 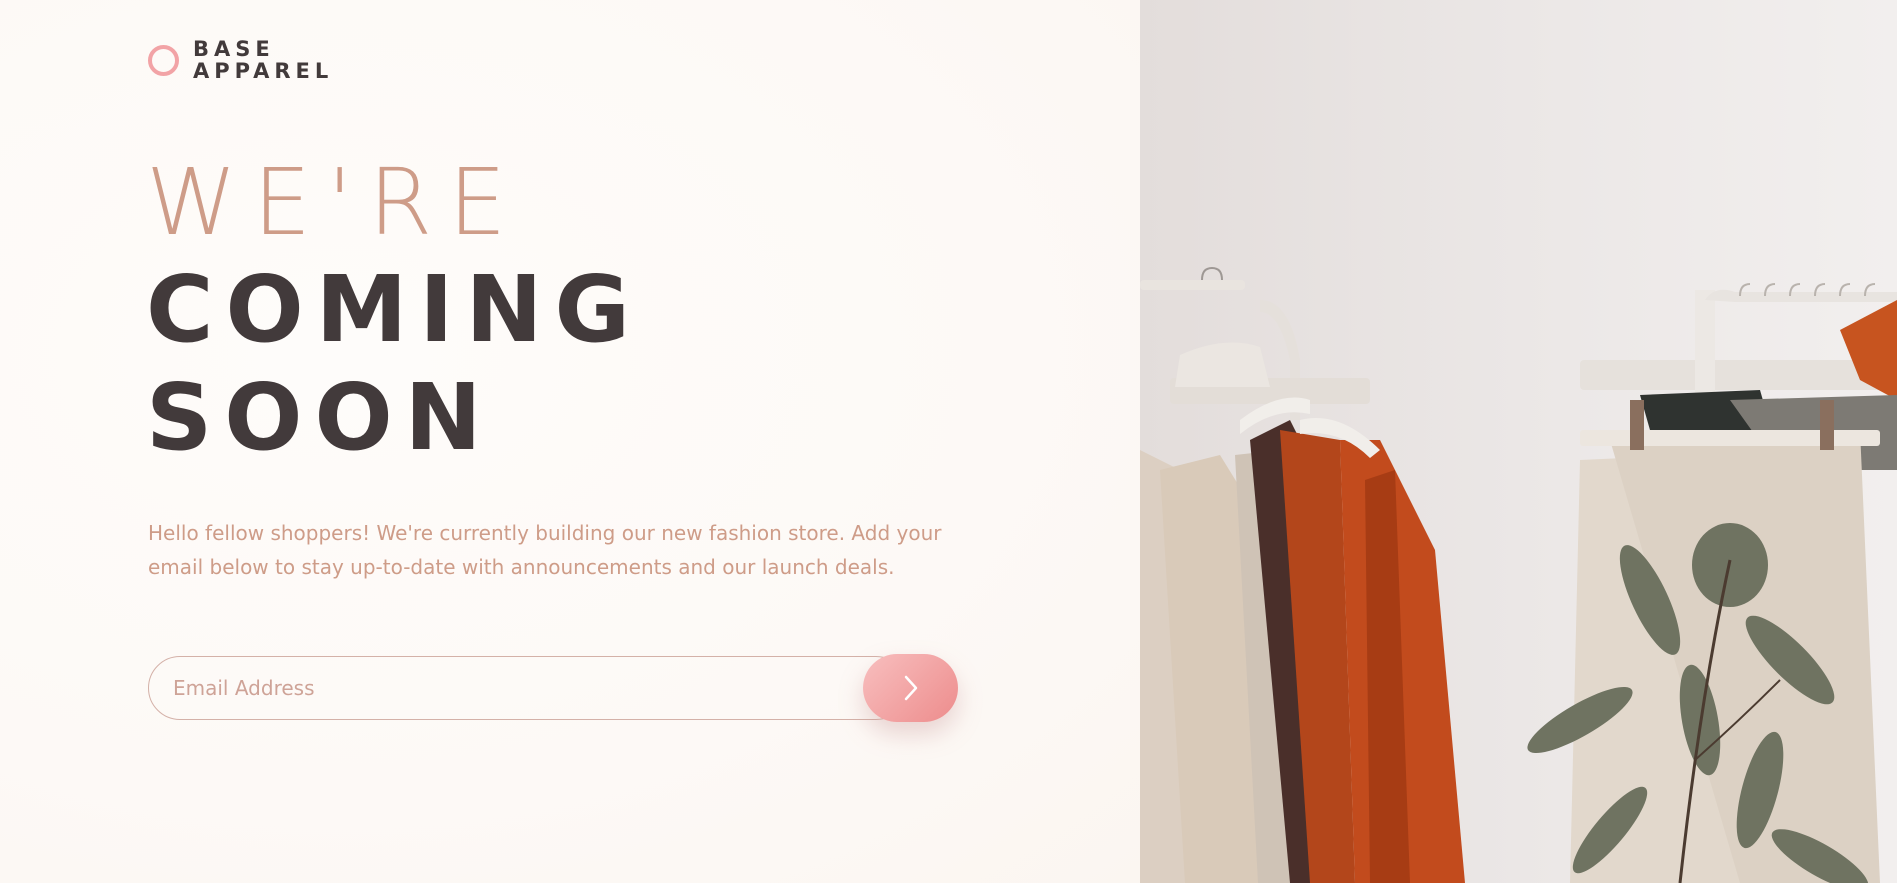 I want to click on brand-logo: BASE APPAREL, so click(x=240, y=60).